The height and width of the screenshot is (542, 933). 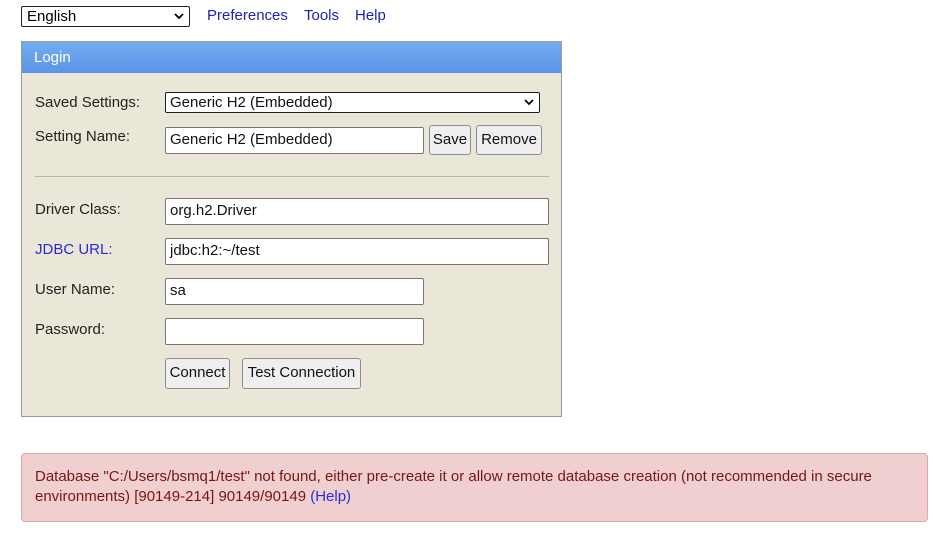 I want to click on test-connection-button: Test Connection, so click(x=301, y=373).